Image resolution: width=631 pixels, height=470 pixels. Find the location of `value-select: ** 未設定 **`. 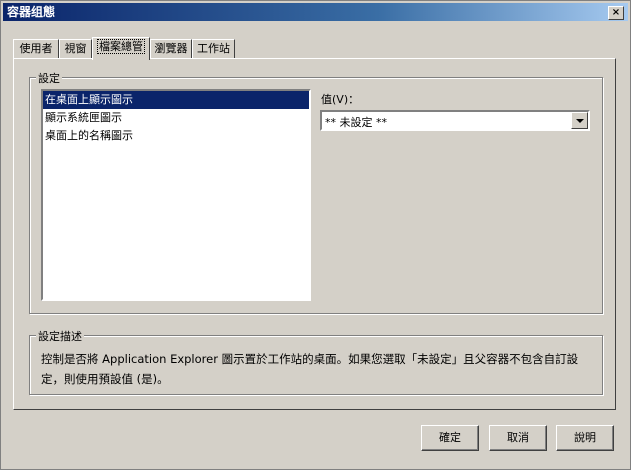

value-select: ** 未設定 ** is located at coordinates (455, 120).